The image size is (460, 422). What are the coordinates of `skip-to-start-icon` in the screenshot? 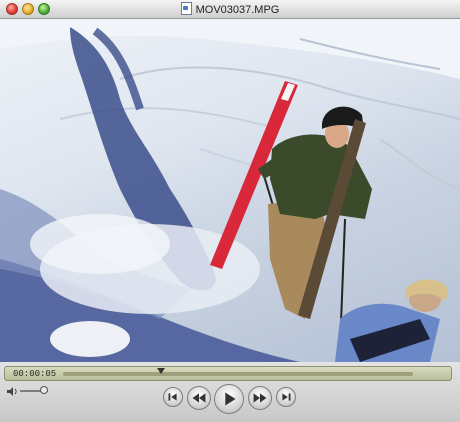 It's located at (172, 397).